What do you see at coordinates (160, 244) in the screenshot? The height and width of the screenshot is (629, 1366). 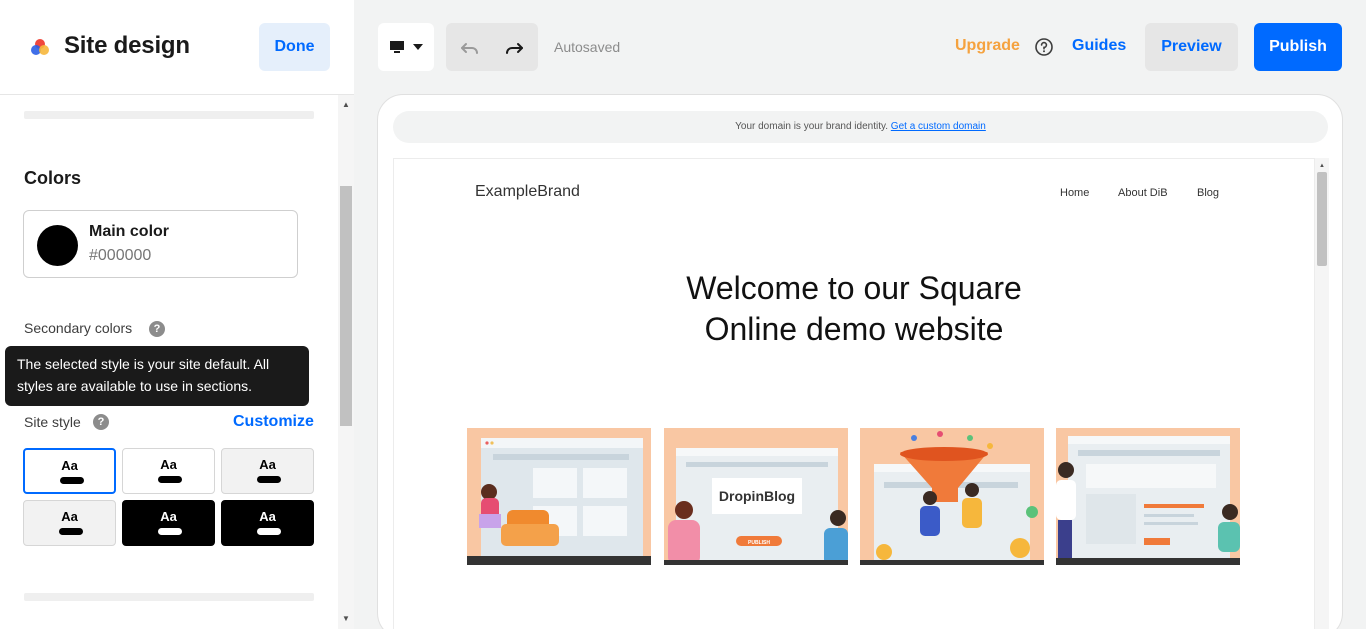 I see `main-color-picker: Main color #000000` at bounding box center [160, 244].